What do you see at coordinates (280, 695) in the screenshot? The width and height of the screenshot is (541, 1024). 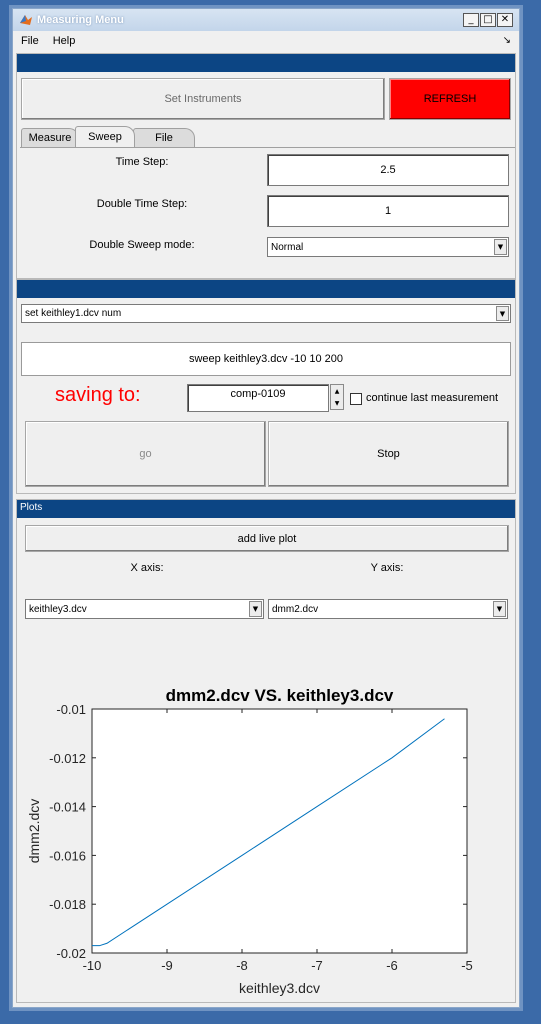 I see `chart-title: dmm2.dcv VS. keithley3.dcv` at bounding box center [280, 695].